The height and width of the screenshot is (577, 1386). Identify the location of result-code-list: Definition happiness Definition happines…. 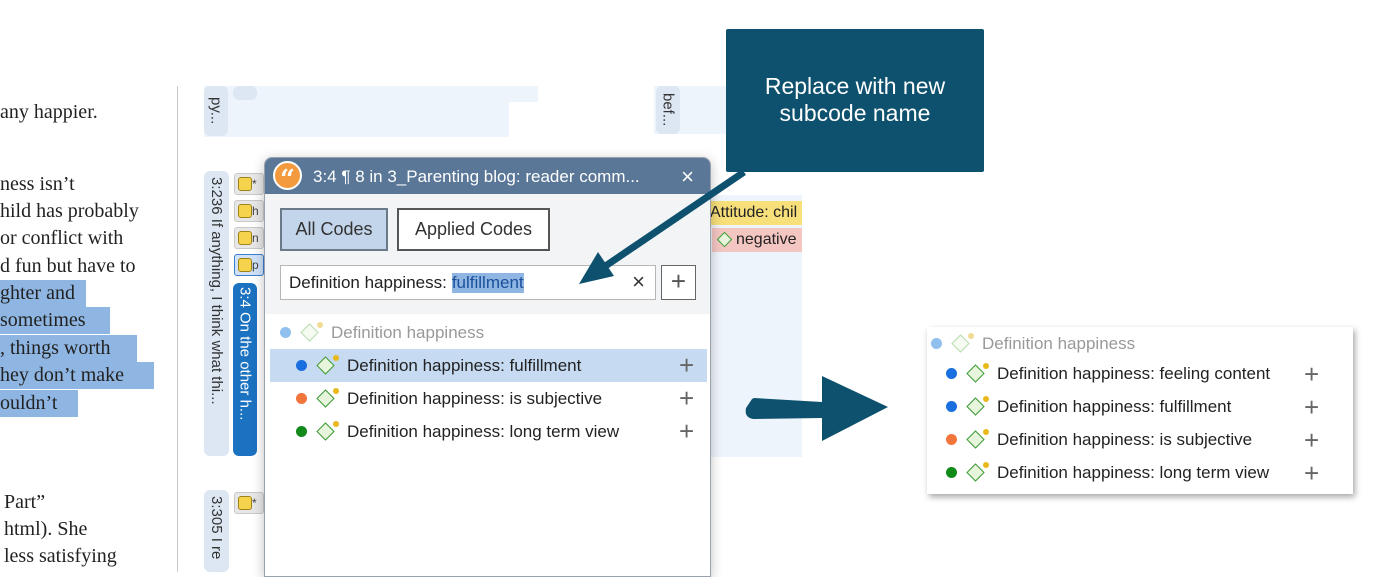
(1140, 410).